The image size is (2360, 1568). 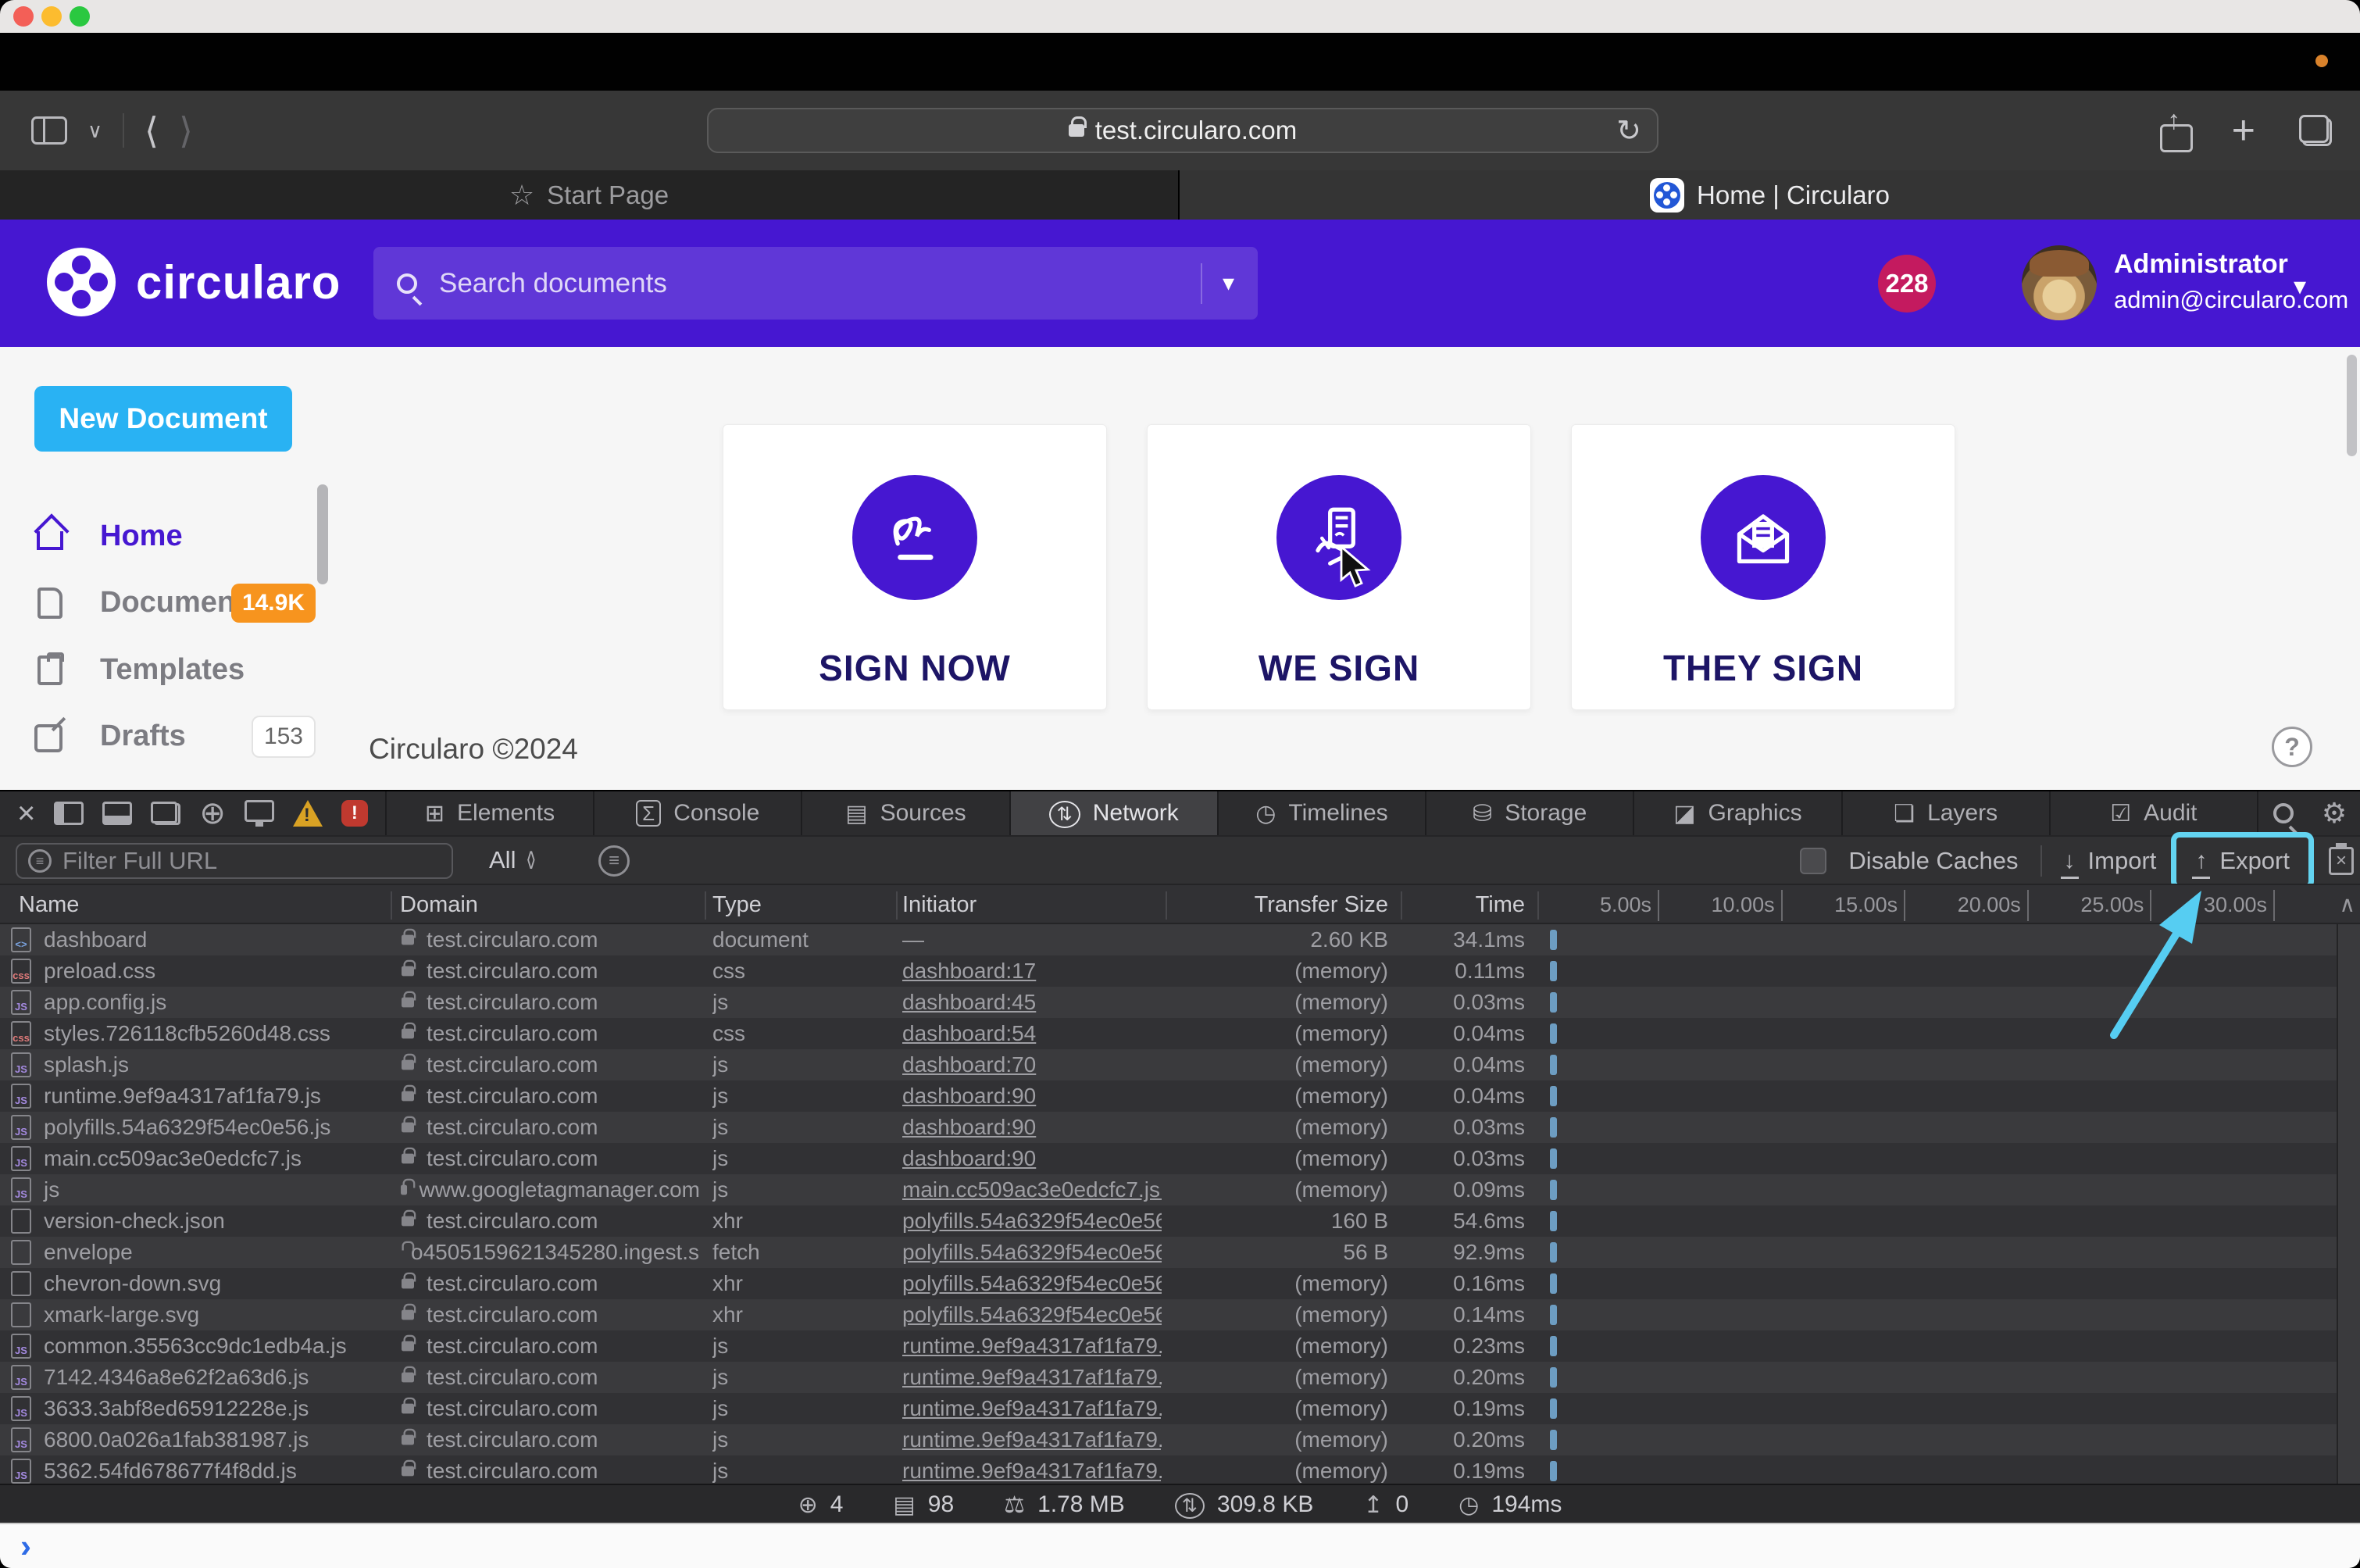 What do you see at coordinates (590, 195) in the screenshot?
I see `tab-start-page: ☆ Start Page` at bounding box center [590, 195].